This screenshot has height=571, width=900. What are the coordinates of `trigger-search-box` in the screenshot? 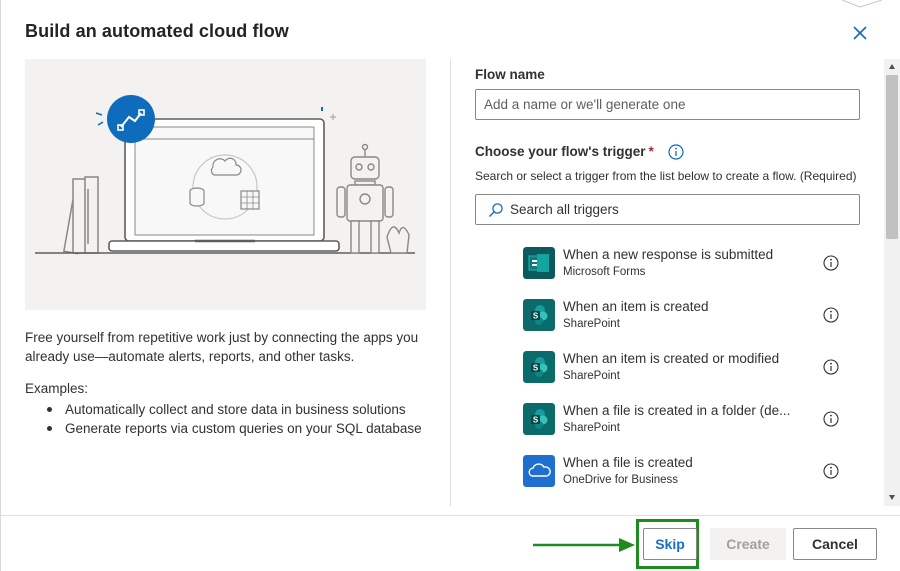 It's located at (667, 209).